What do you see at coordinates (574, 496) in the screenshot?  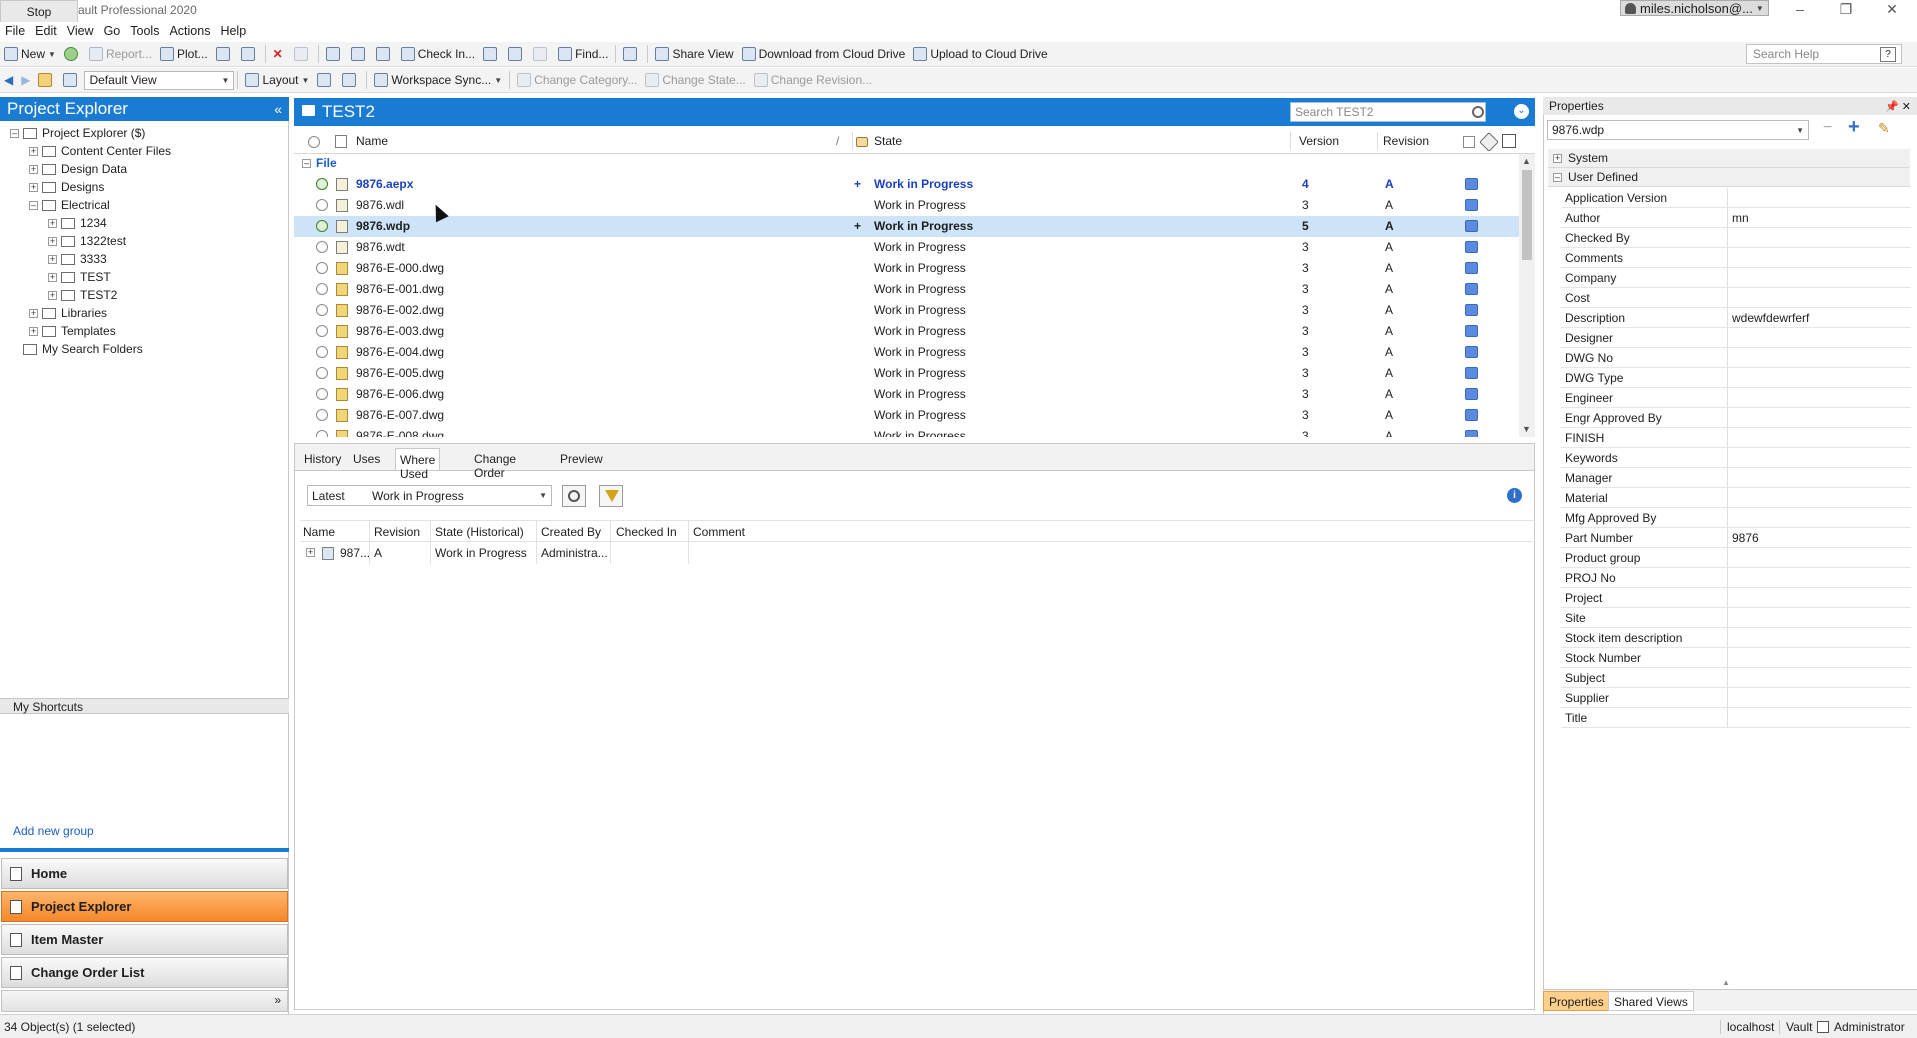 I see `include-children-button` at bounding box center [574, 496].